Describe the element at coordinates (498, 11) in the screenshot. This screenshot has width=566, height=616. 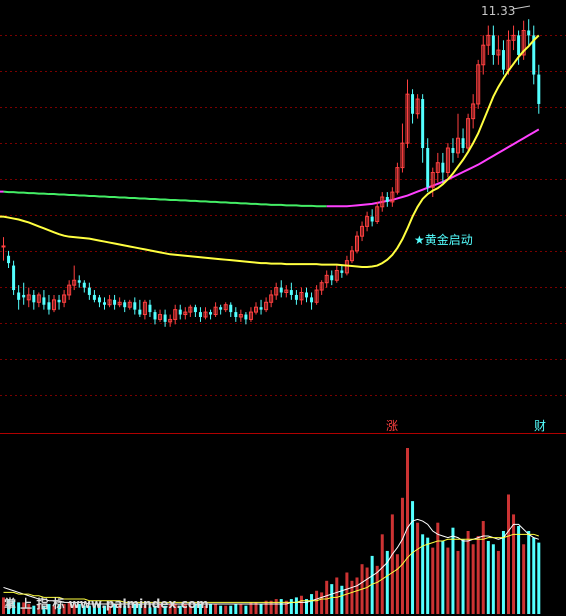
I see `high-price-label: 11.33` at that location.